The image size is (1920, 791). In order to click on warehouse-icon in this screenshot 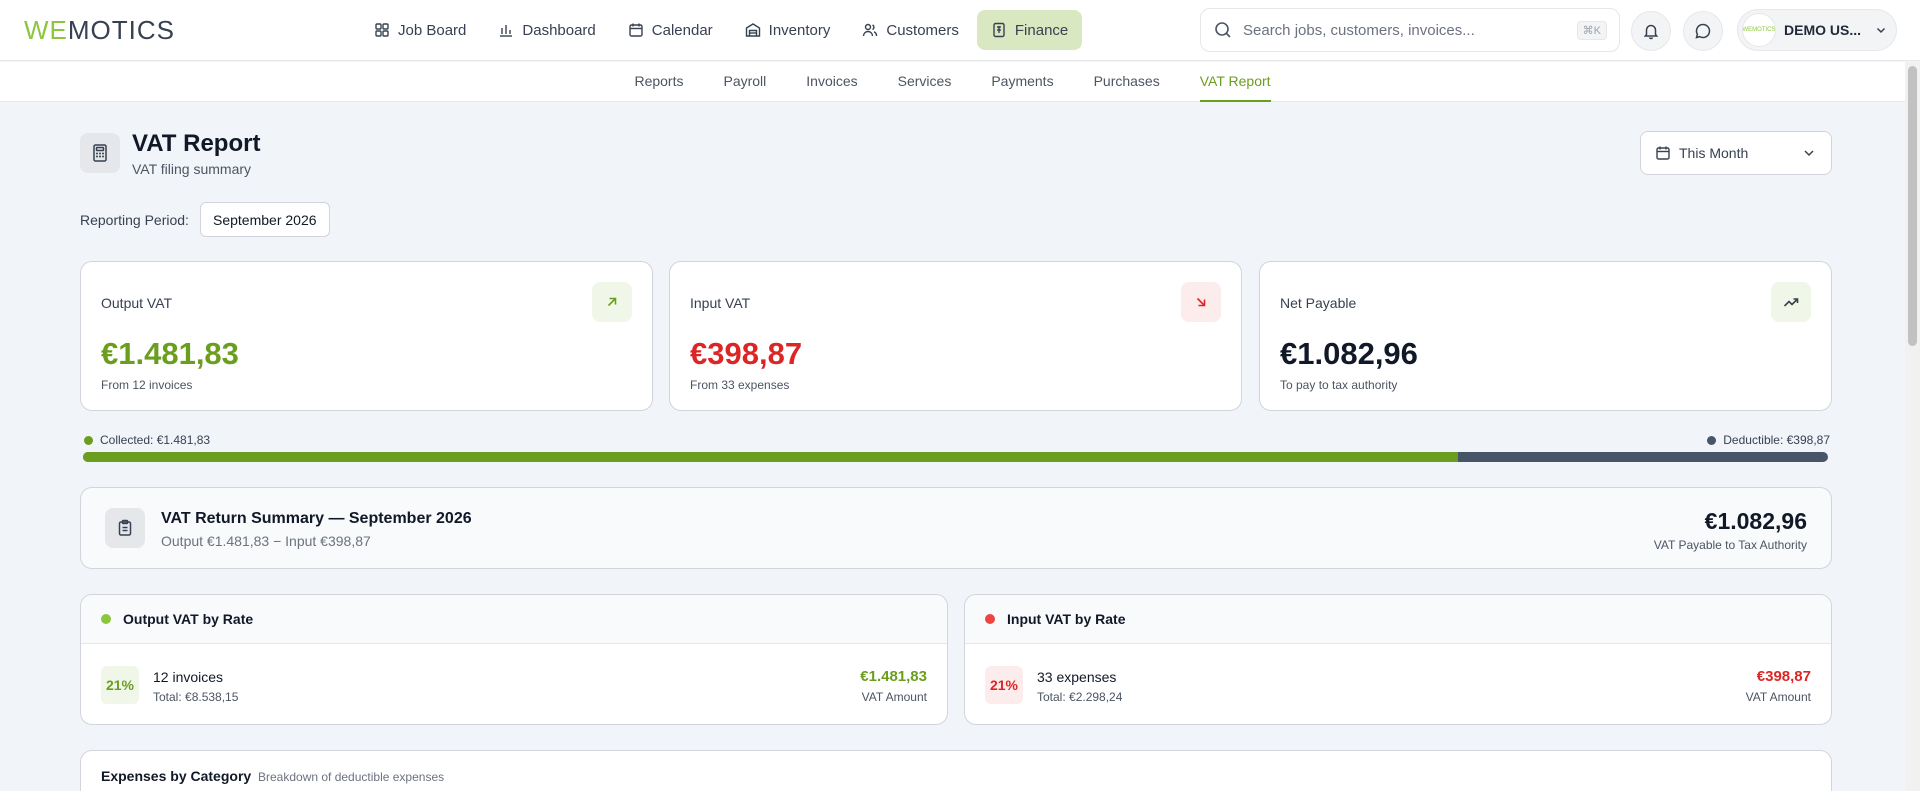, I will do `click(752, 30)`.